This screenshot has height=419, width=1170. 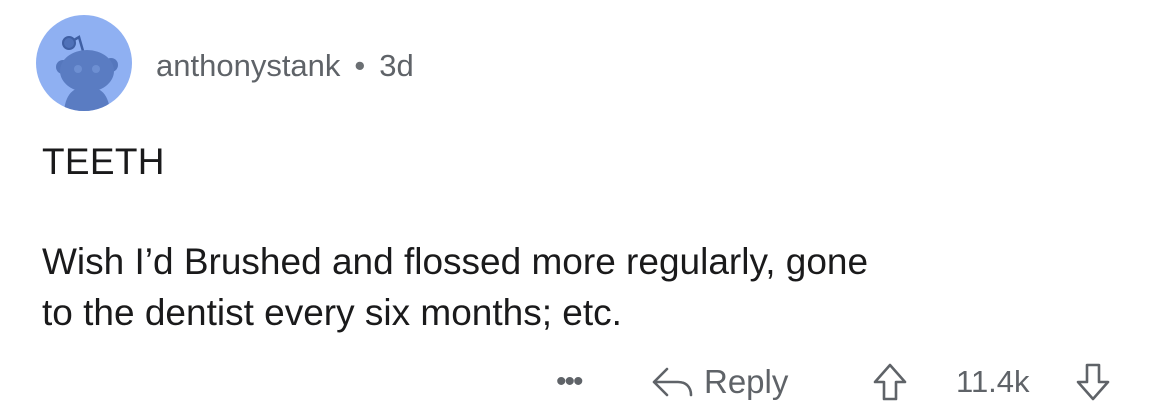 I want to click on reply-arrow-icon, so click(x=672, y=382).